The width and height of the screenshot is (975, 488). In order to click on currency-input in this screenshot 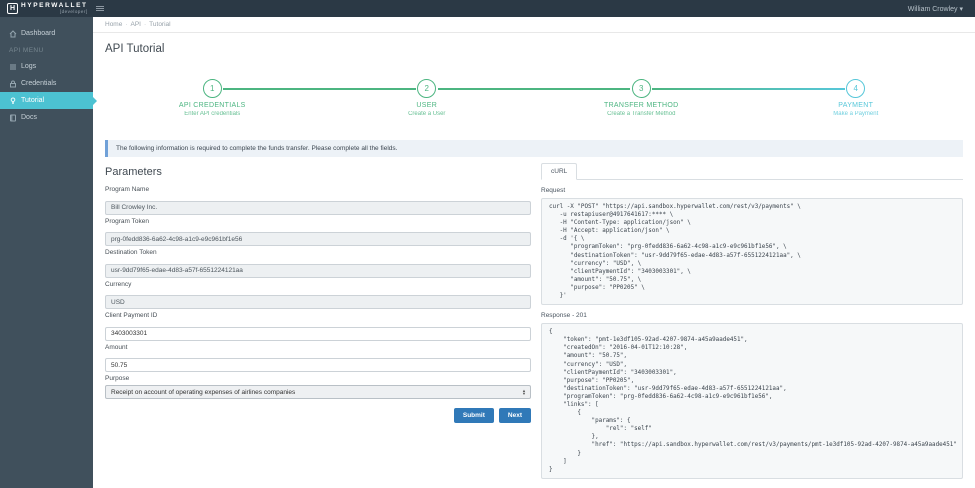, I will do `click(318, 302)`.